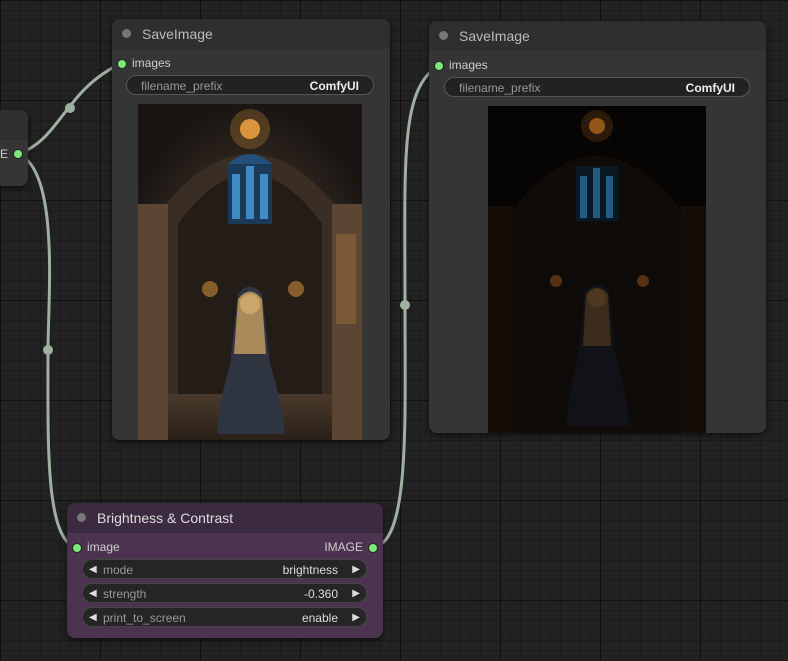  I want to click on gothic-hall-image, so click(250, 272).